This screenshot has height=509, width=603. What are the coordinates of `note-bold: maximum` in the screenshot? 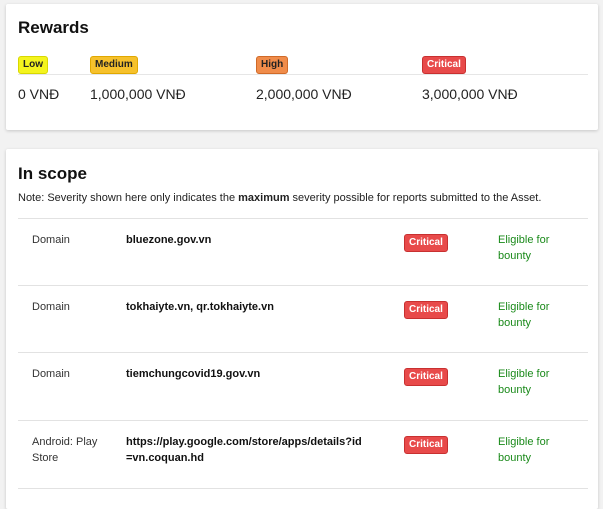 It's located at (264, 198).